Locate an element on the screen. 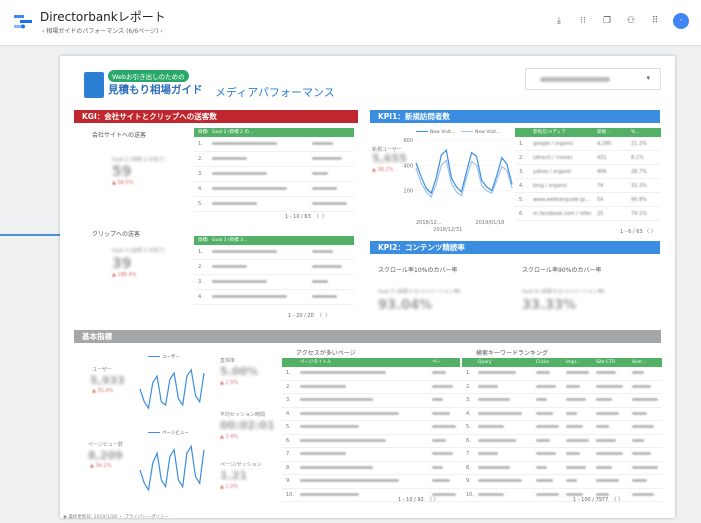 This screenshot has width=701, height=523. table-row: 5. www.webtanguide.jp... 54 90.8% is located at coordinates (588, 200).